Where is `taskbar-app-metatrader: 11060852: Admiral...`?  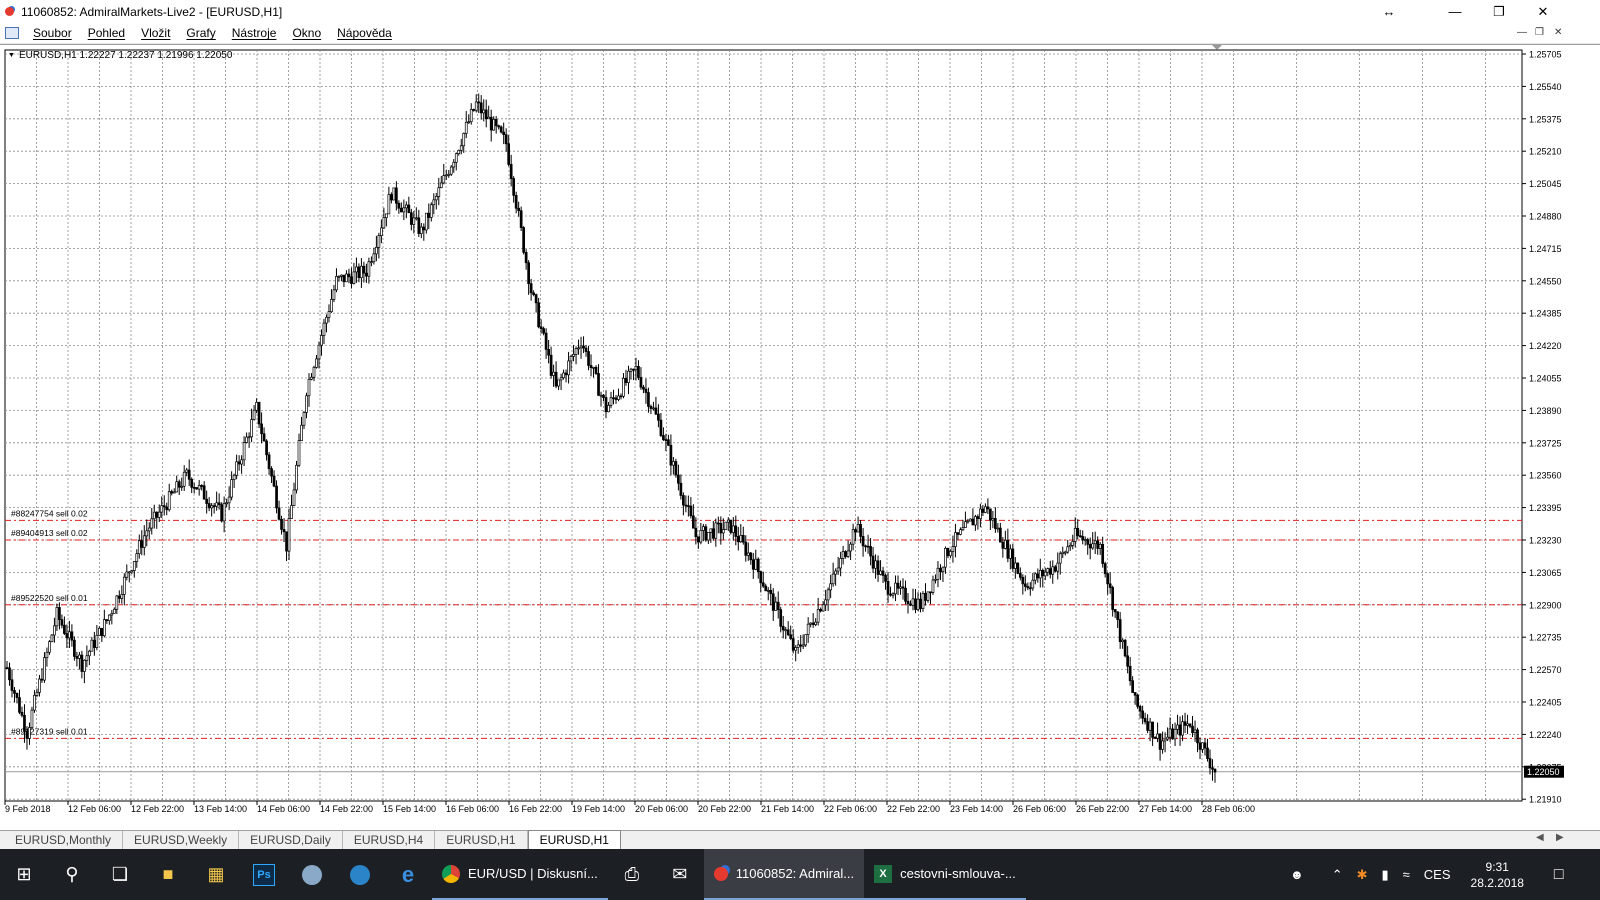 taskbar-app-metatrader: 11060852: Admiral... is located at coordinates (784, 874).